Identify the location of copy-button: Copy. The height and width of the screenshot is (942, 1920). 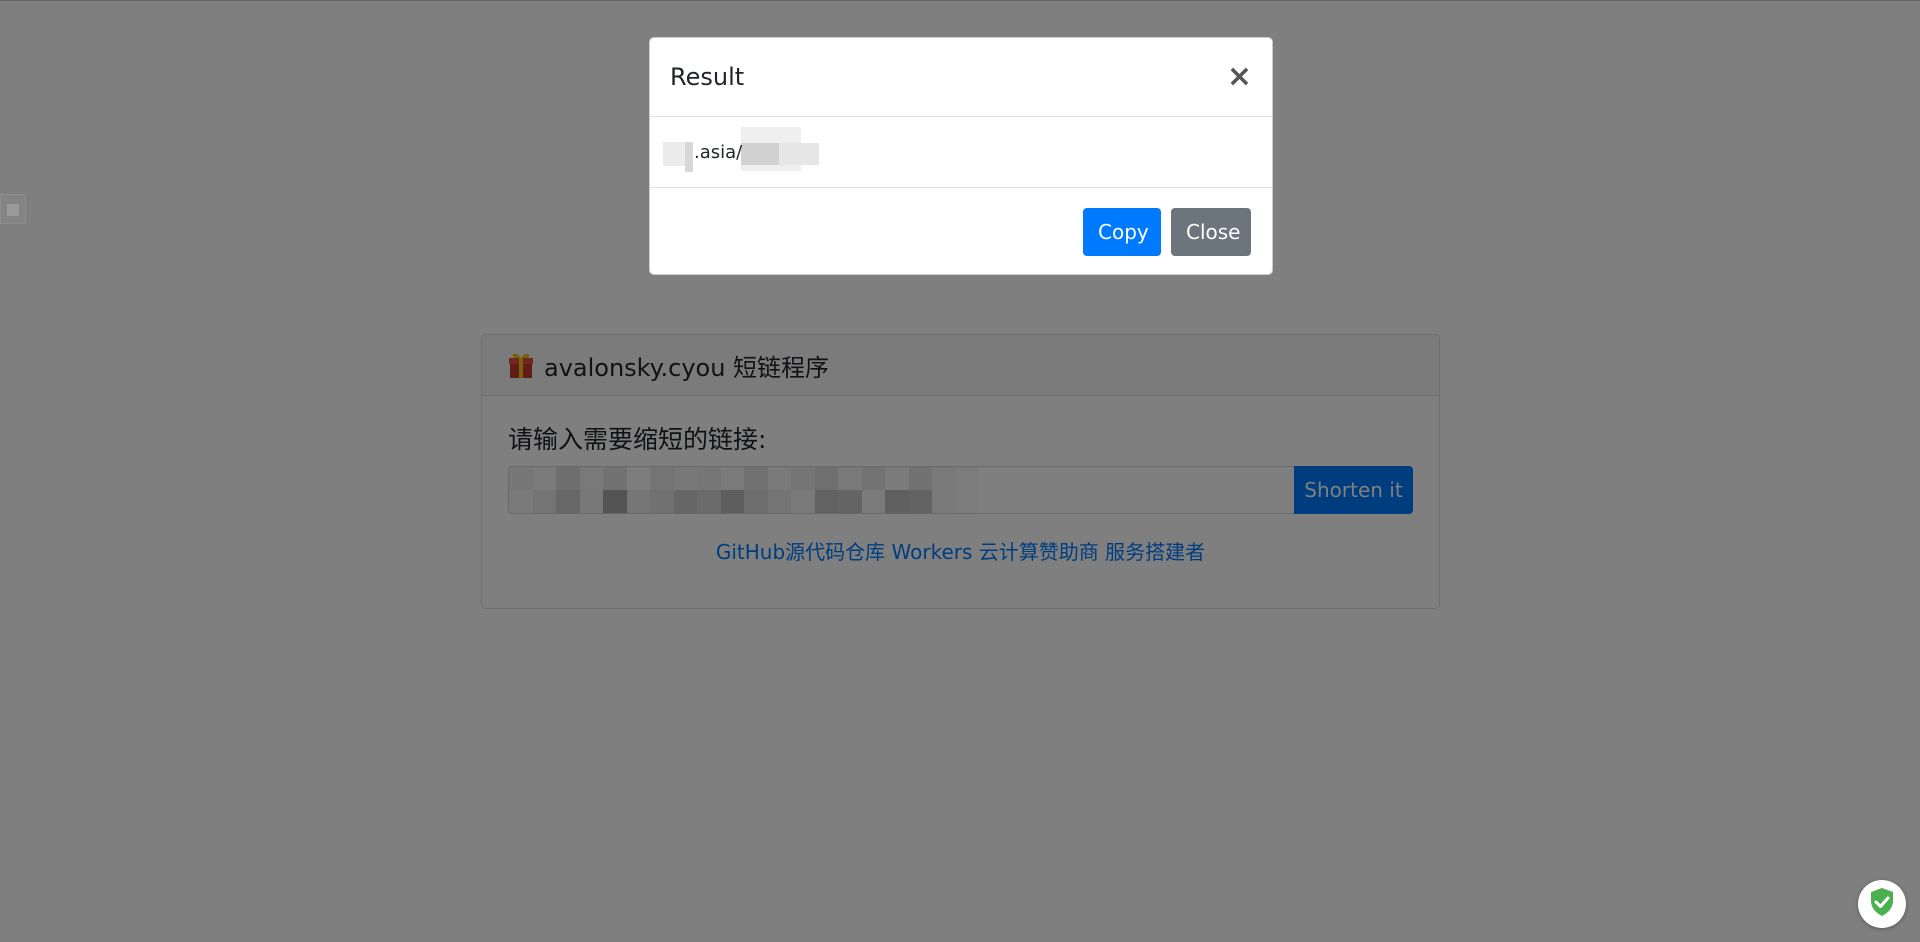
(1122, 231).